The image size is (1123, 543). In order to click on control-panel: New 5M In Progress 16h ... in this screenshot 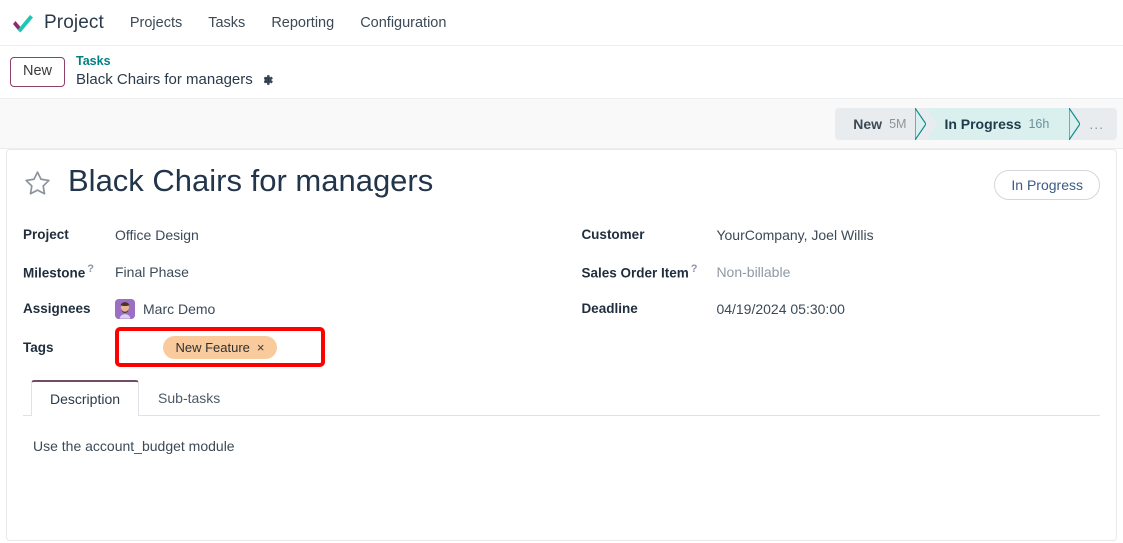, I will do `click(561, 124)`.